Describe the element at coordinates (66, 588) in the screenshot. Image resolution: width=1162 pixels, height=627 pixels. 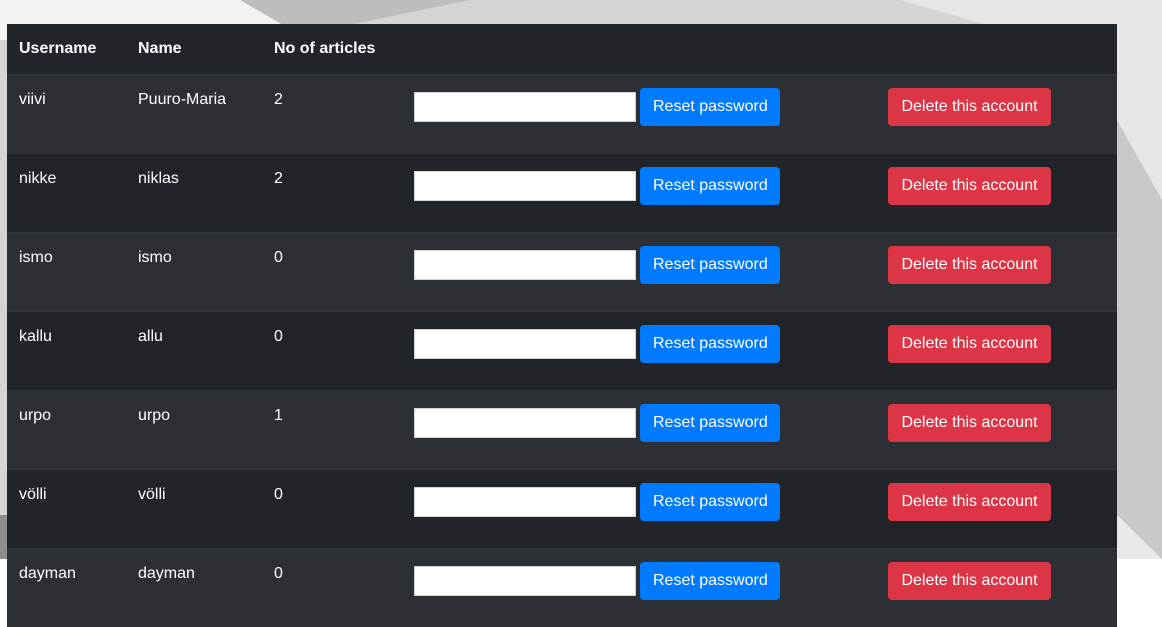
I see `username-cell: dayman` at that location.